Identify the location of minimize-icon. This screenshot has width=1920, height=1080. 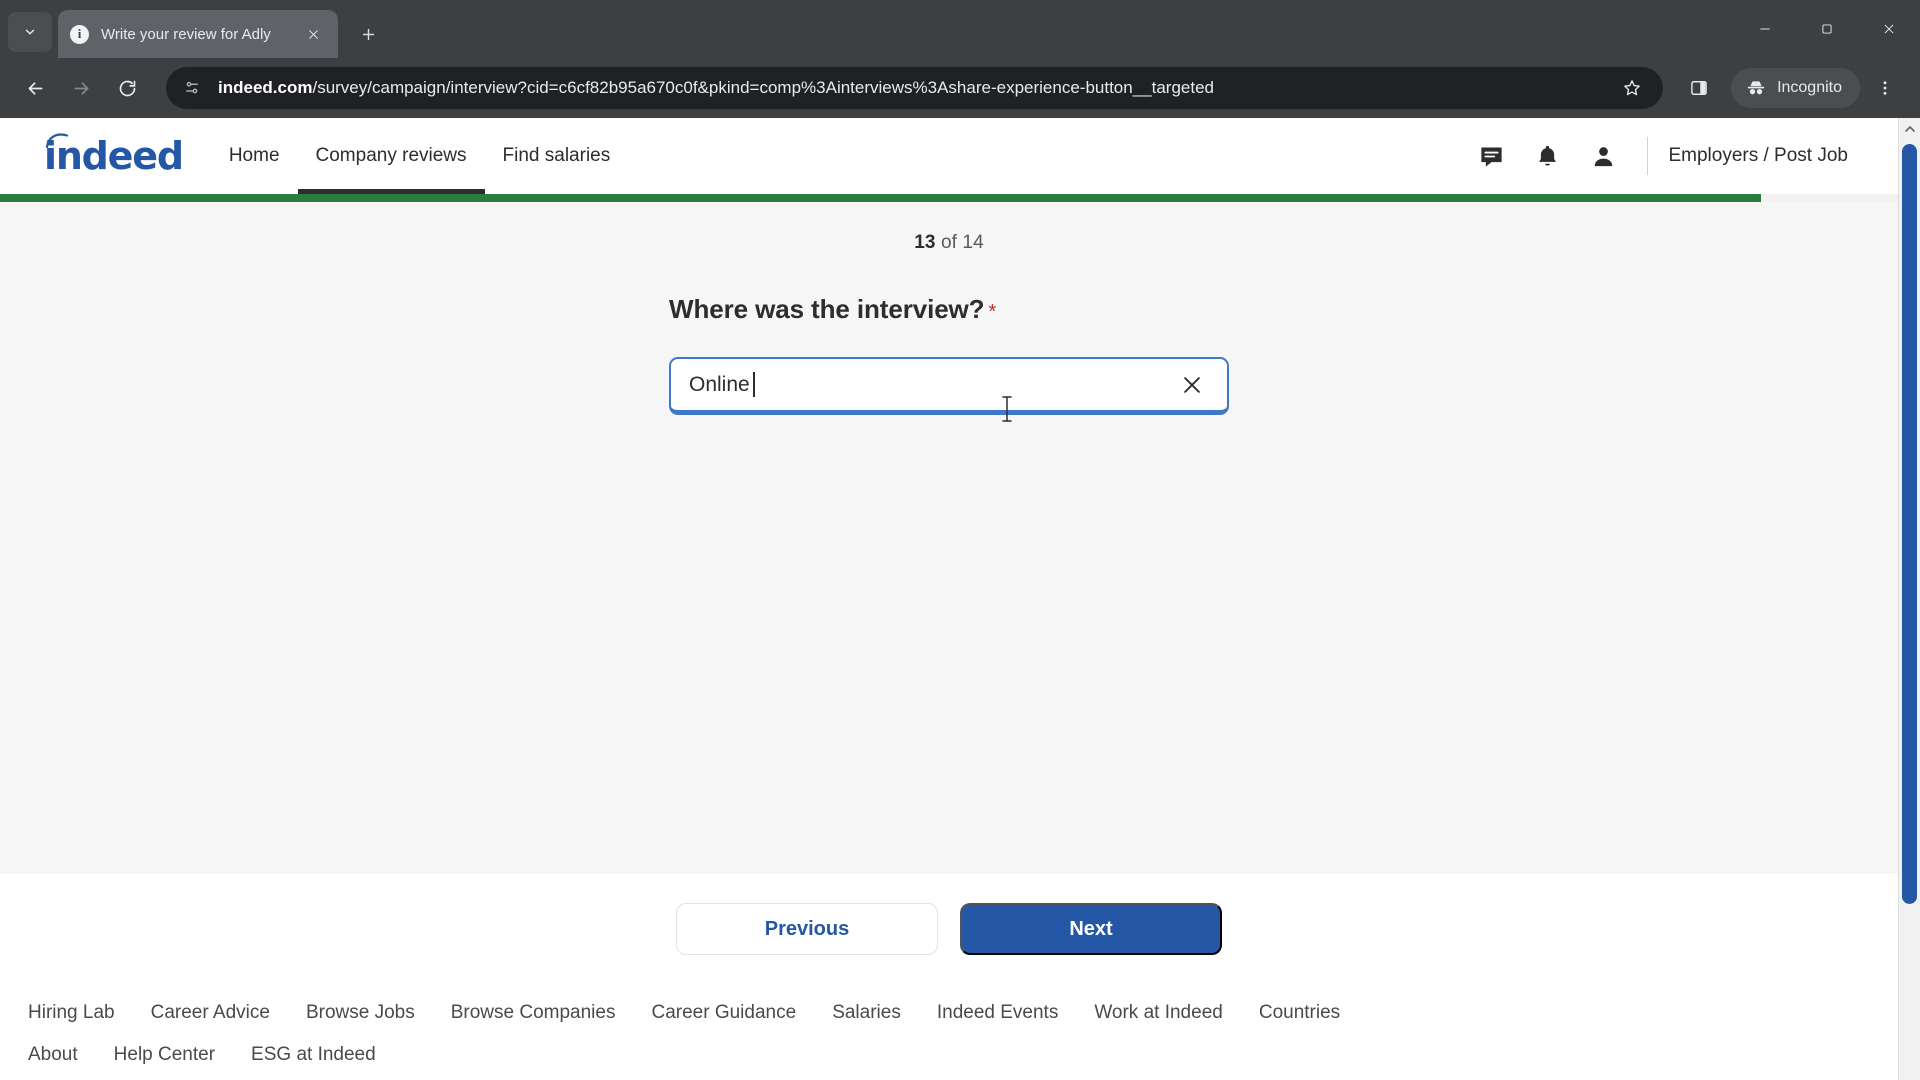
(1765, 29).